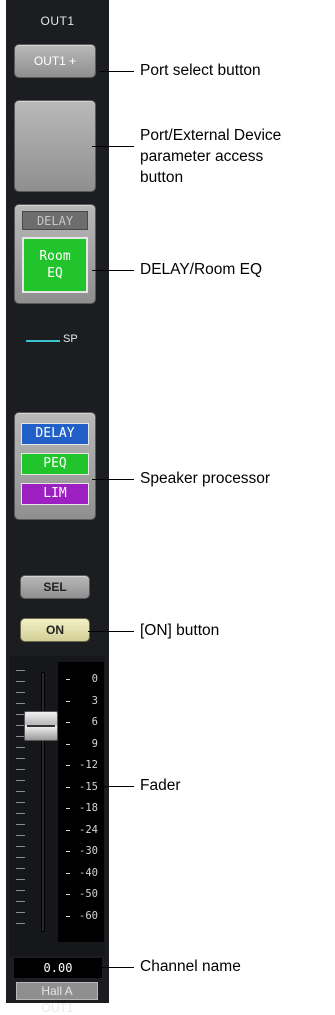 The image size is (335, 1015). Describe the element at coordinates (88, 915) in the screenshot. I see `fader-scale-label: -60` at that location.